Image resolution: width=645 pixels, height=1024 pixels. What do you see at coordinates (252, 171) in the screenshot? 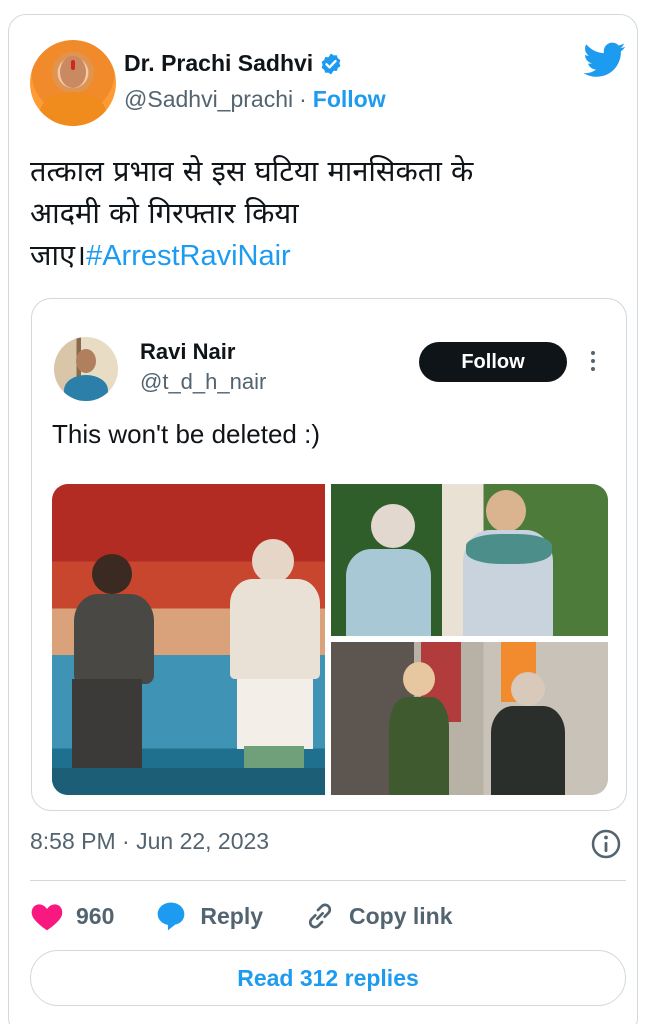
I see `tweet-text-line: तत्काल प्रभाव से इस घटिया मानसिकता के` at bounding box center [252, 171].